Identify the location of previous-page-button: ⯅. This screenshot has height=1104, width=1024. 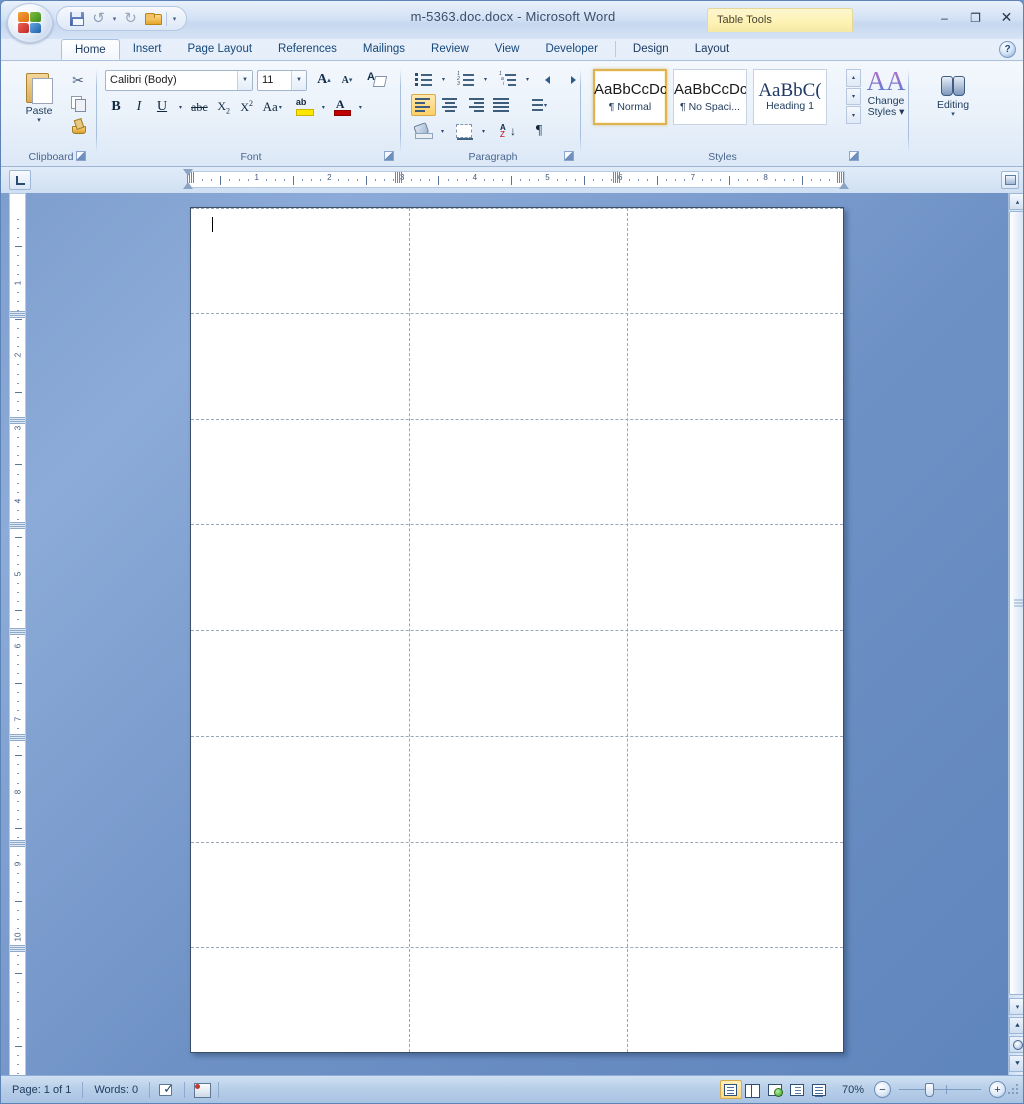
(1016, 1025).